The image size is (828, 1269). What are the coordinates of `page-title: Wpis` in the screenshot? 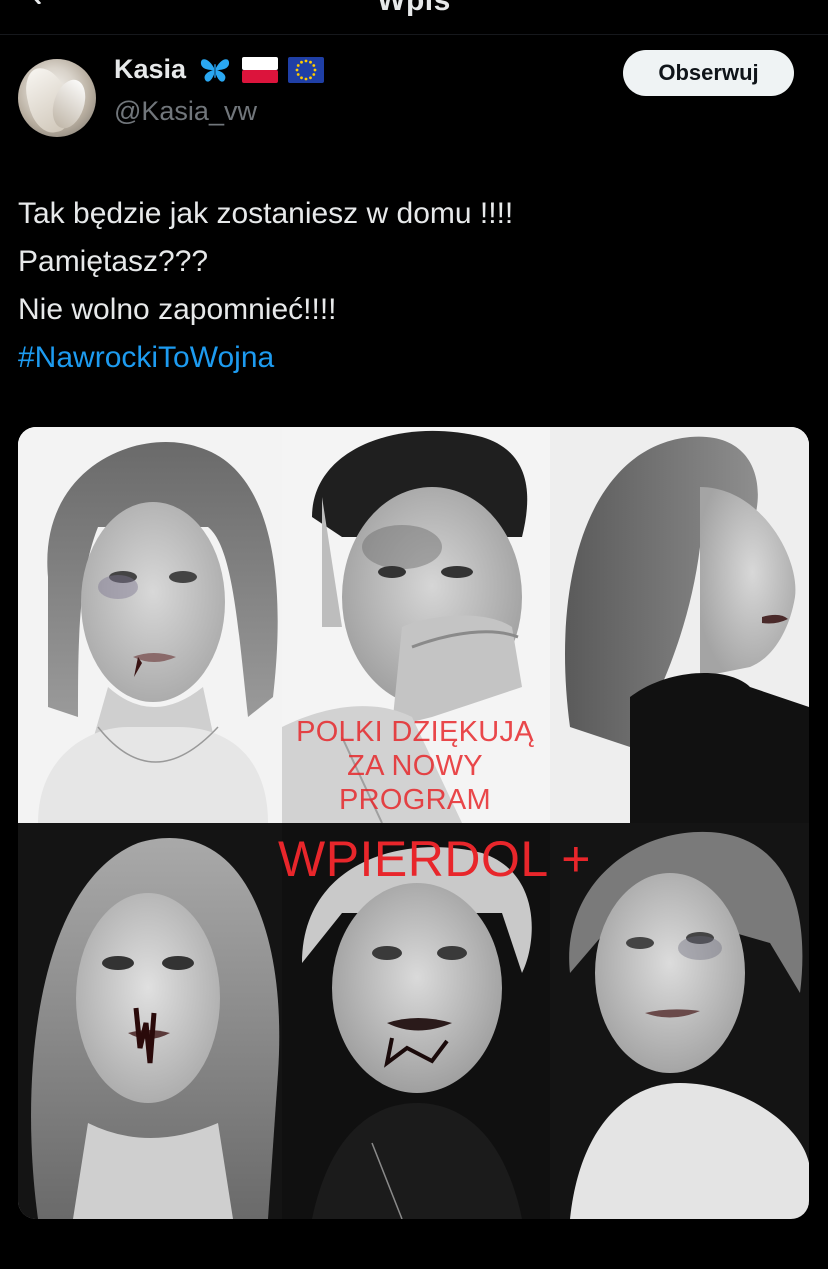 It's located at (414, 8).